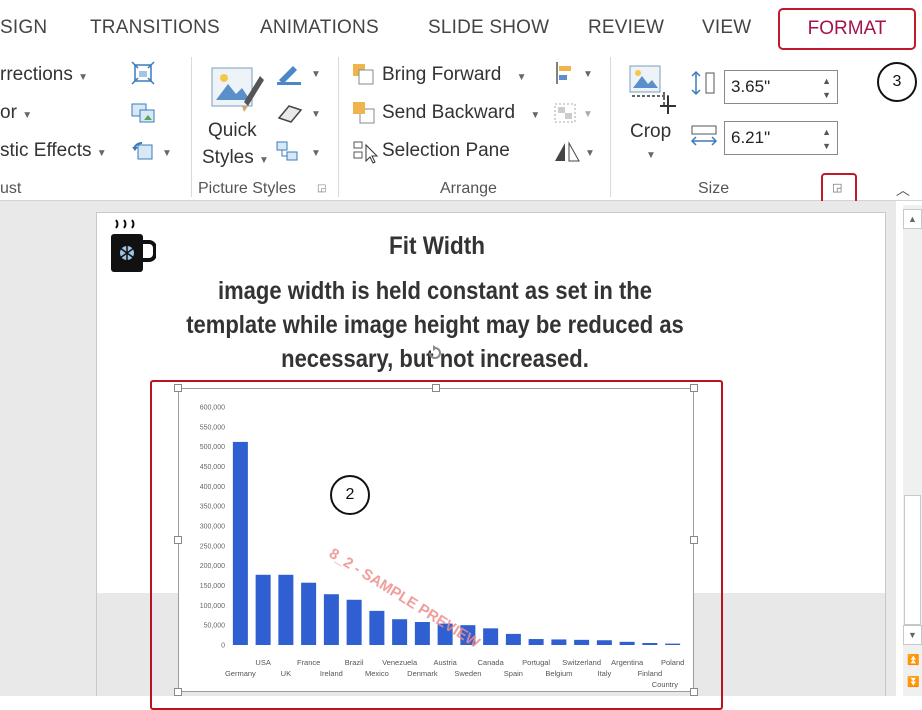 This screenshot has width=922, height=710. What do you see at coordinates (897, 82) in the screenshot?
I see `callout-3: 3` at bounding box center [897, 82].